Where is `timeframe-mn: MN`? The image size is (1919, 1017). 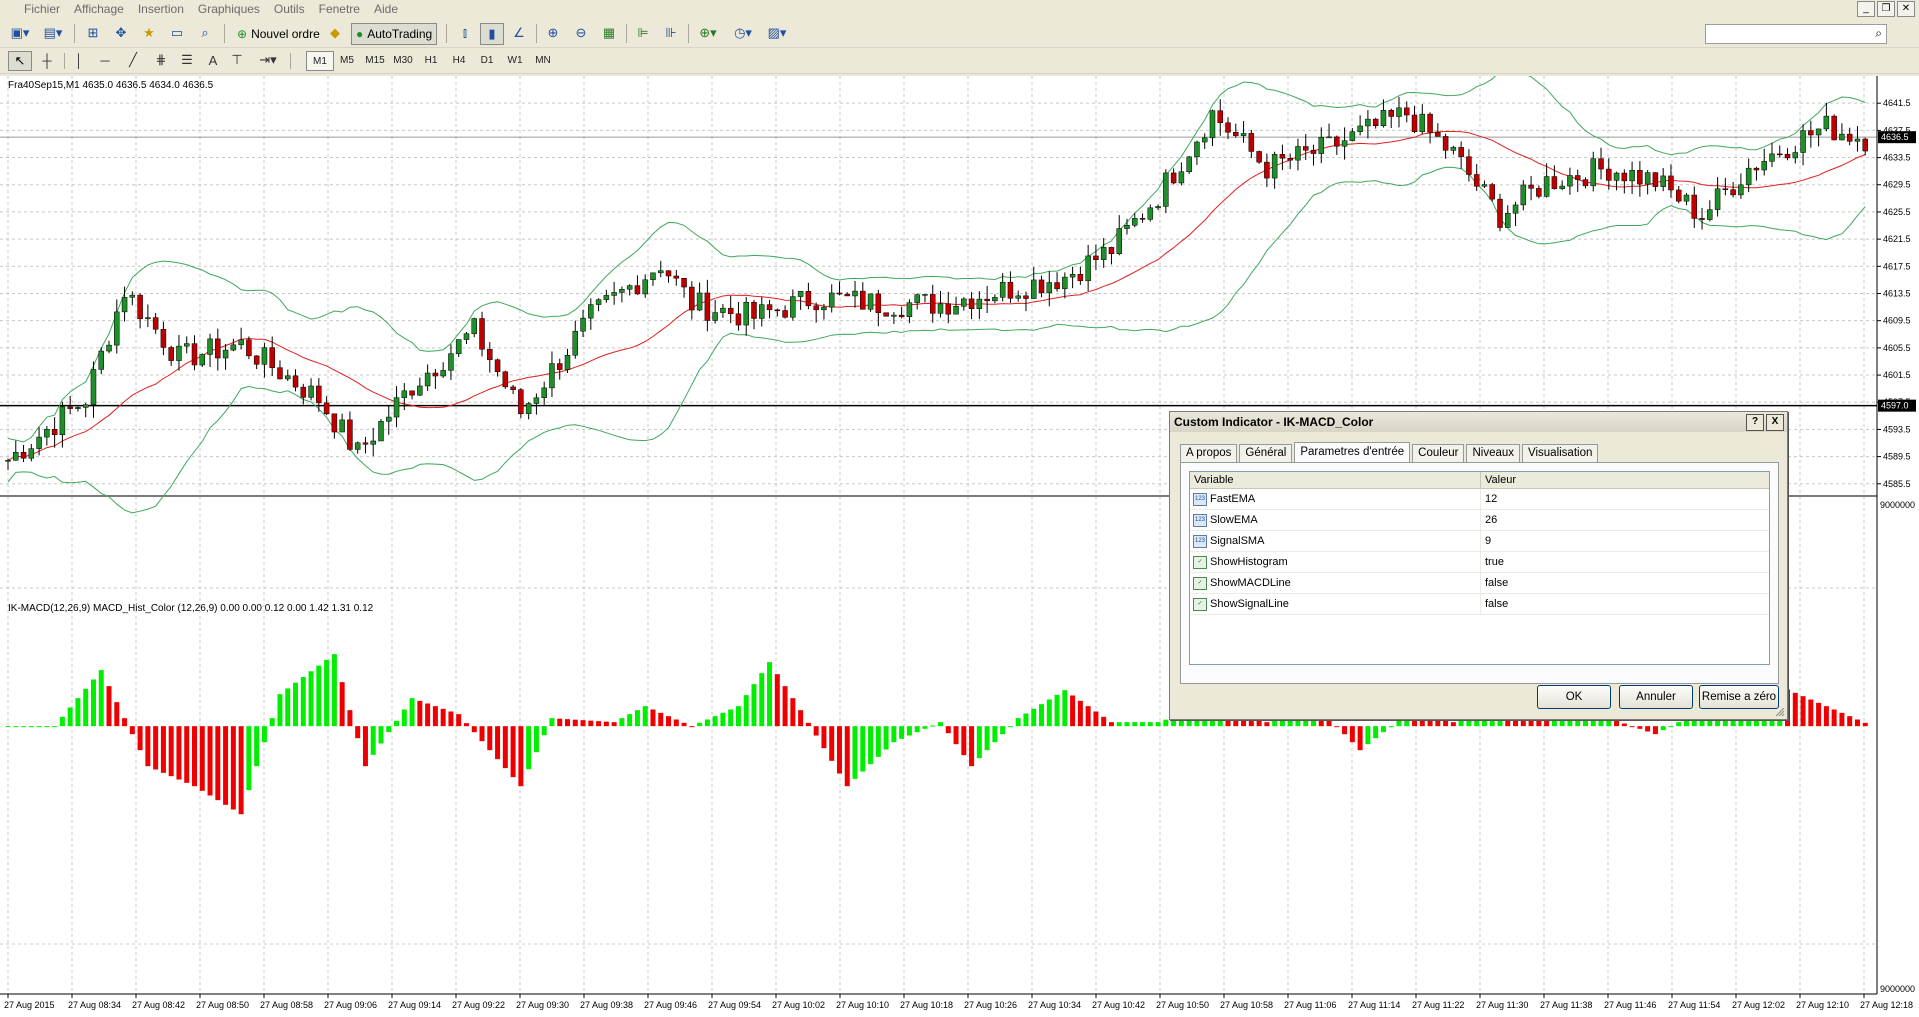 timeframe-mn: MN is located at coordinates (543, 60).